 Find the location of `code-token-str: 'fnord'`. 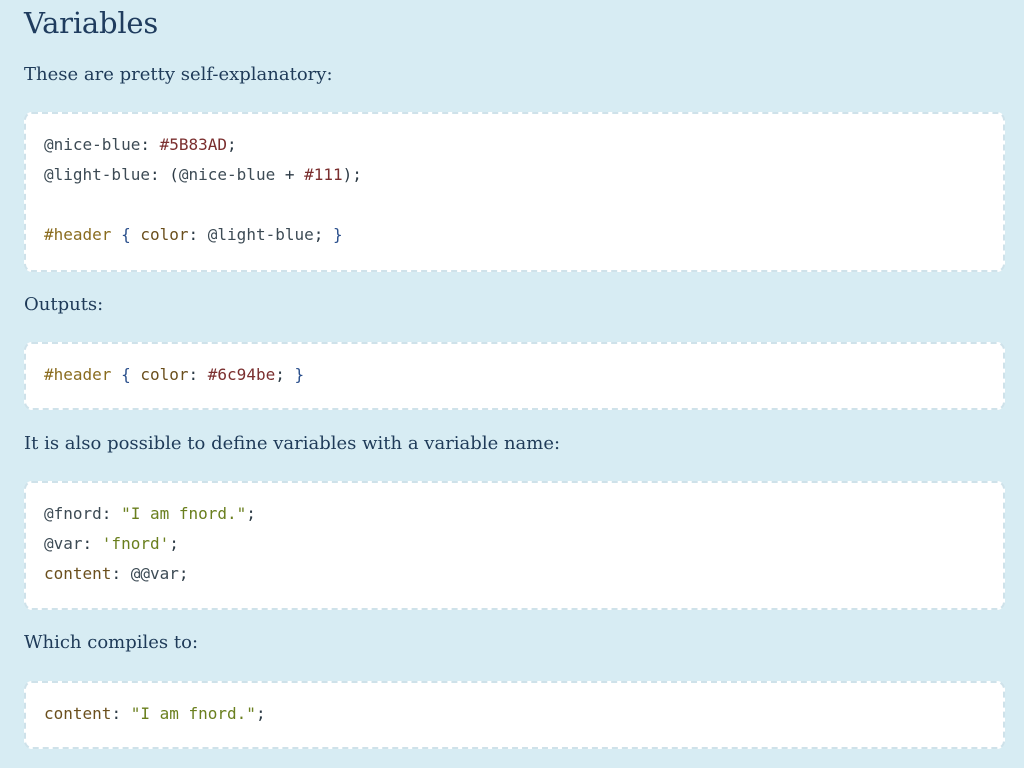

code-token-str: 'fnord' is located at coordinates (135, 543).